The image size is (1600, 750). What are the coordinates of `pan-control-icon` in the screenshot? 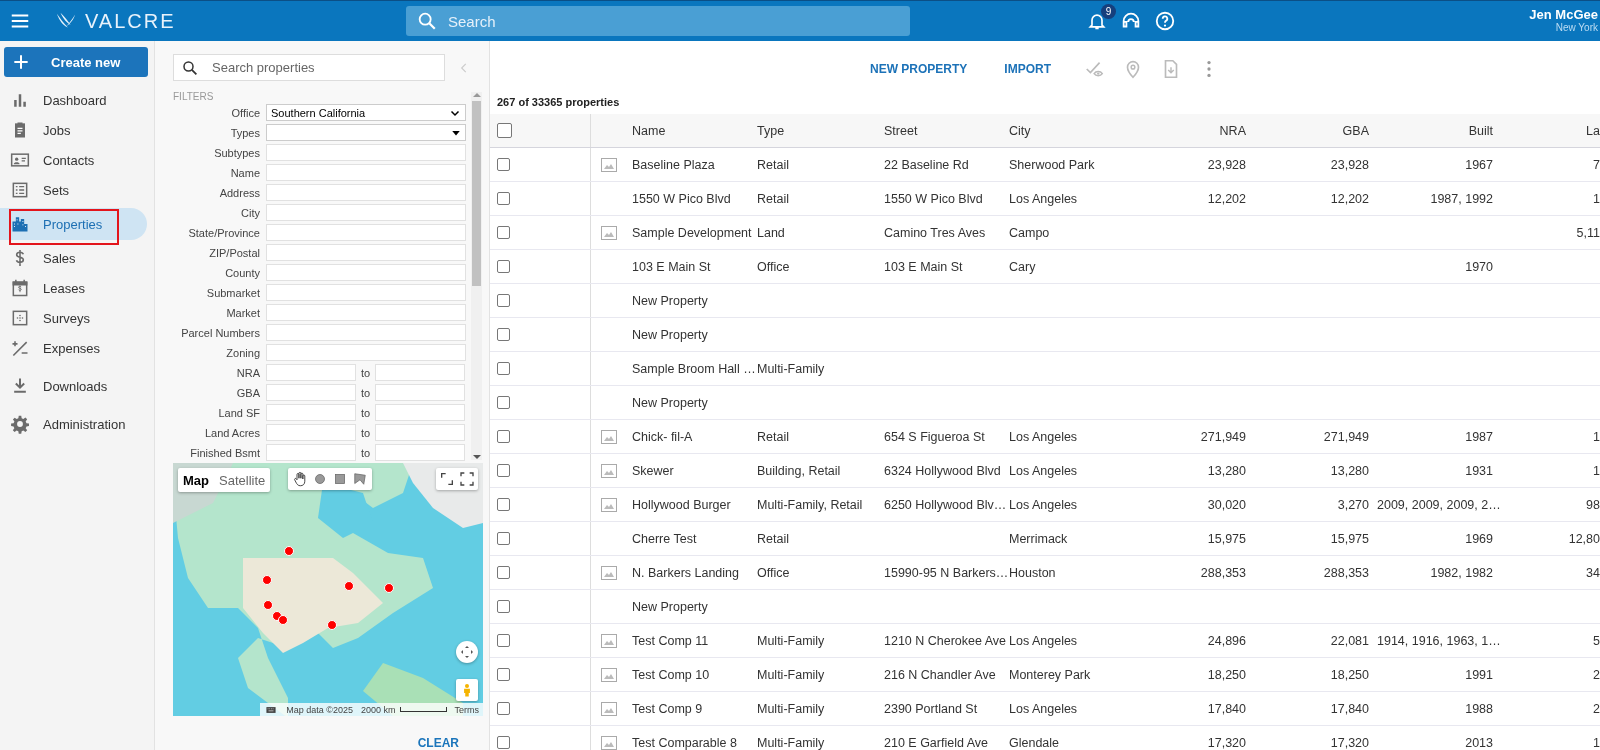 It's located at (467, 652).